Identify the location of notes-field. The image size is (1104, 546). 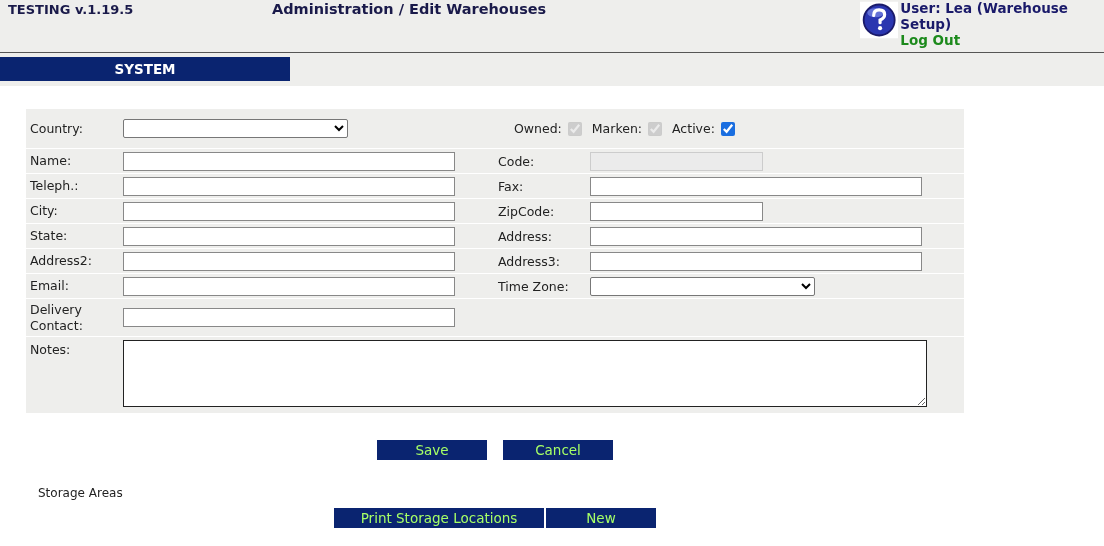
(525, 373).